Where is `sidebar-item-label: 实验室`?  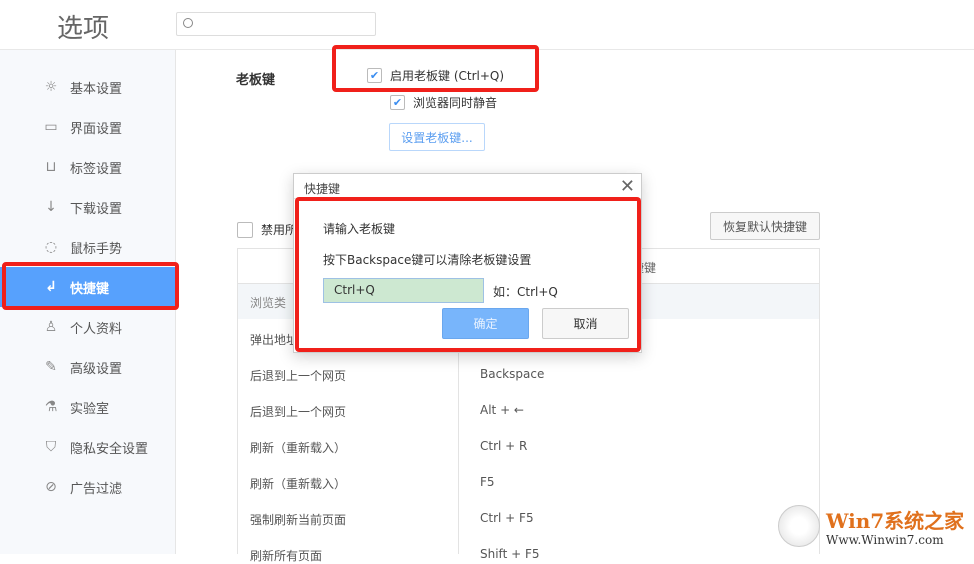
sidebar-item-label: 实验室 is located at coordinates (90, 409).